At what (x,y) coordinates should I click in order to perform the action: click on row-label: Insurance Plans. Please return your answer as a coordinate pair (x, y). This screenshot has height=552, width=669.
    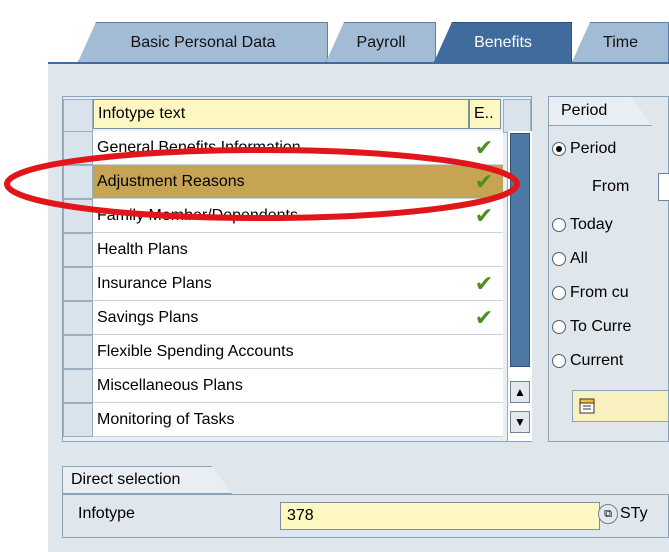
    Looking at the image, I should click on (154, 283).